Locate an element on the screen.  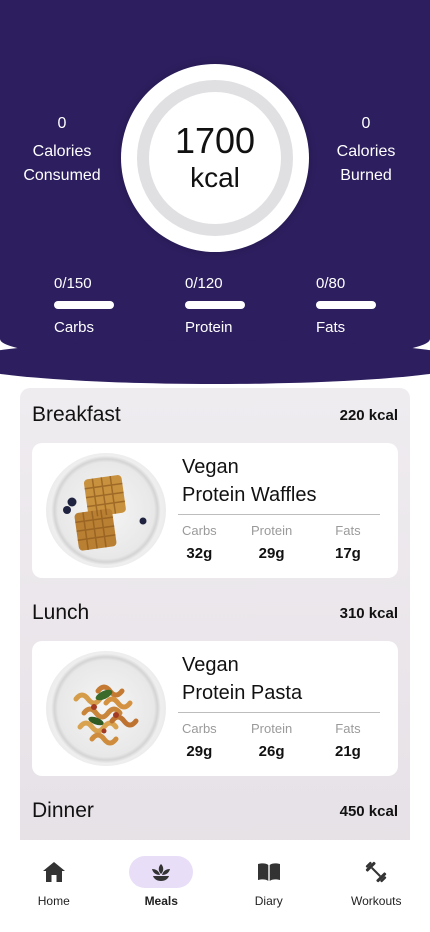
food-macro-carbs: Carbs 32g is located at coordinates (199, 543).